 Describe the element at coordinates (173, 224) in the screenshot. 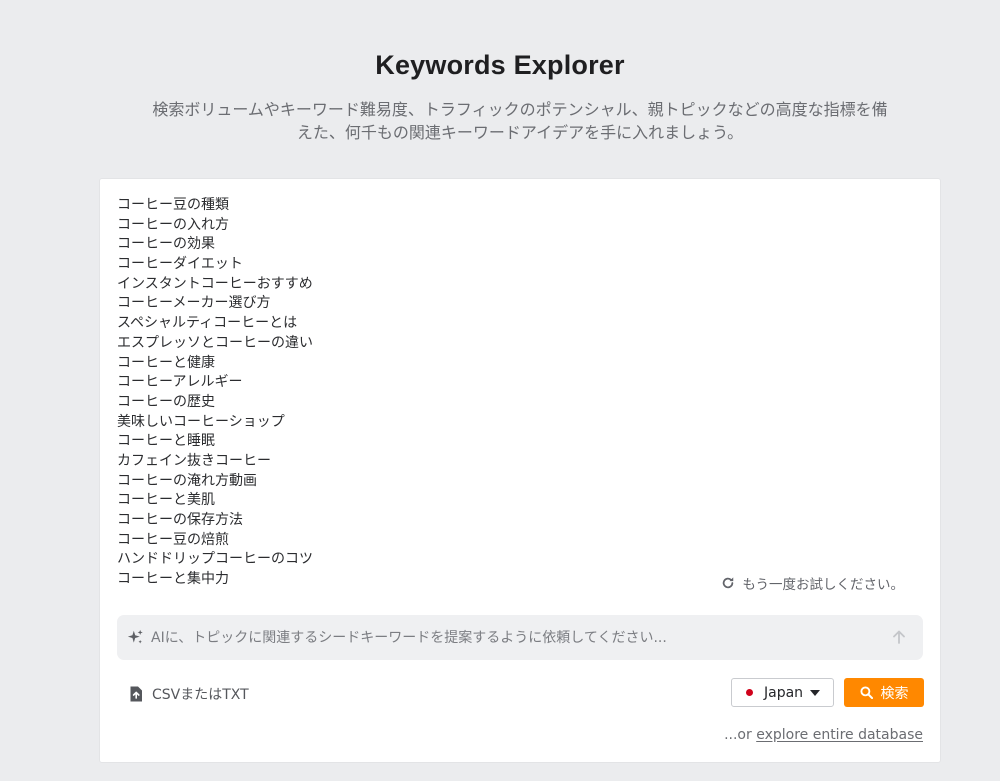

I see `keyword-line: コーヒーの入れ方` at that location.